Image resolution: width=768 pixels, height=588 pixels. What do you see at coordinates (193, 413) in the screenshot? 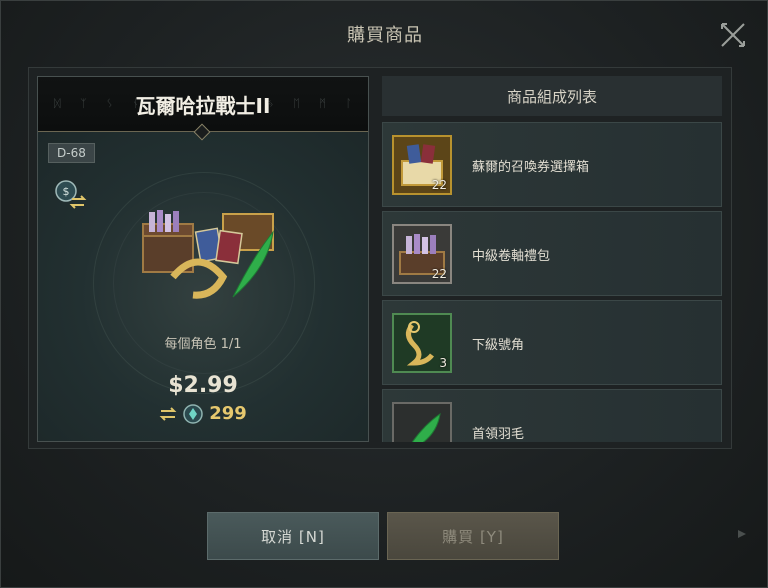
I see `diamond-coin-icon` at bounding box center [193, 413].